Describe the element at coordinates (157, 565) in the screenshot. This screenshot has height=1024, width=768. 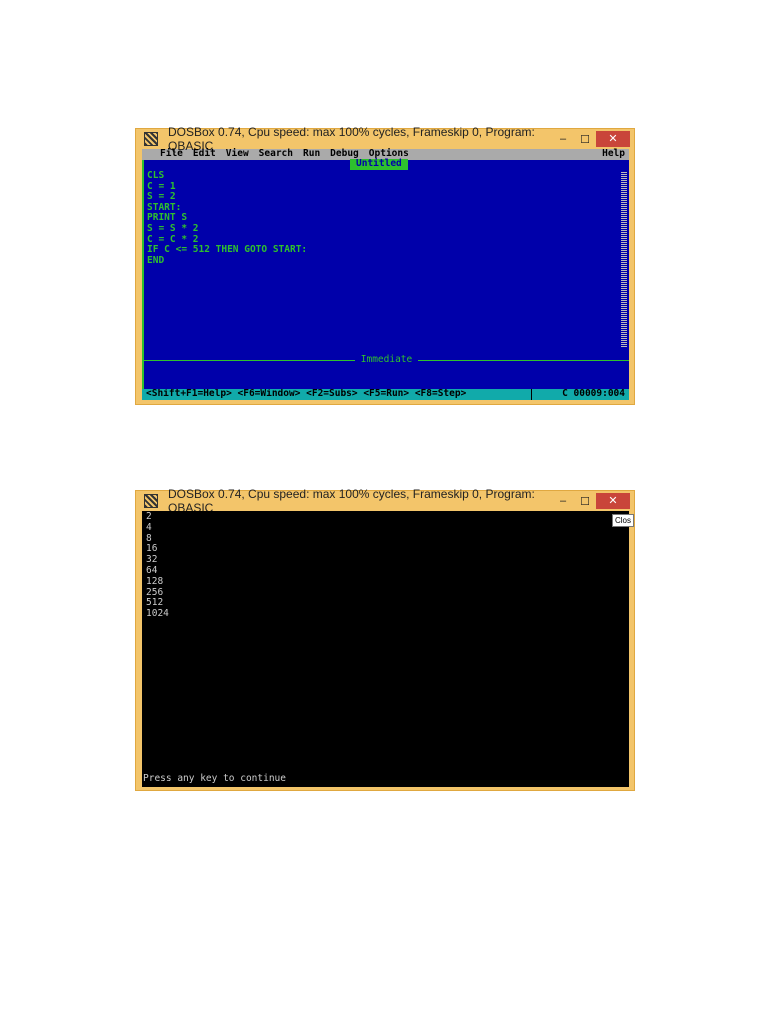
I see `output-lines: 2 4 8 16 32 64 128 256 512 1024` at that location.